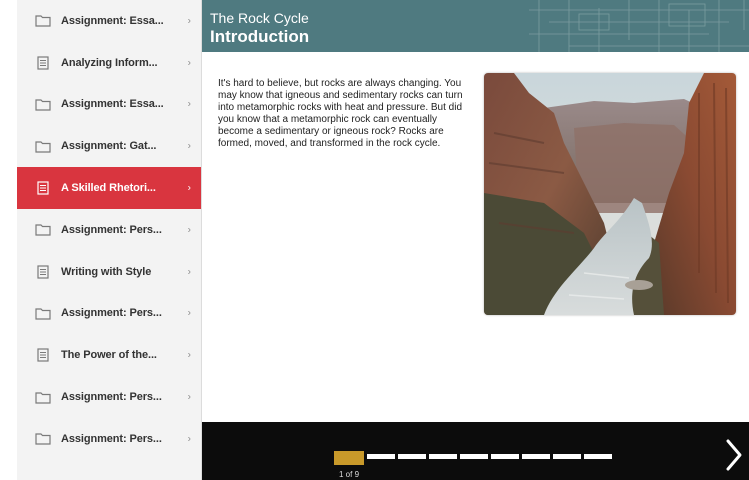 This screenshot has height=480, width=749. Describe the element at coordinates (349, 474) in the screenshot. I see `page-counter: 1 of 9` at that location.